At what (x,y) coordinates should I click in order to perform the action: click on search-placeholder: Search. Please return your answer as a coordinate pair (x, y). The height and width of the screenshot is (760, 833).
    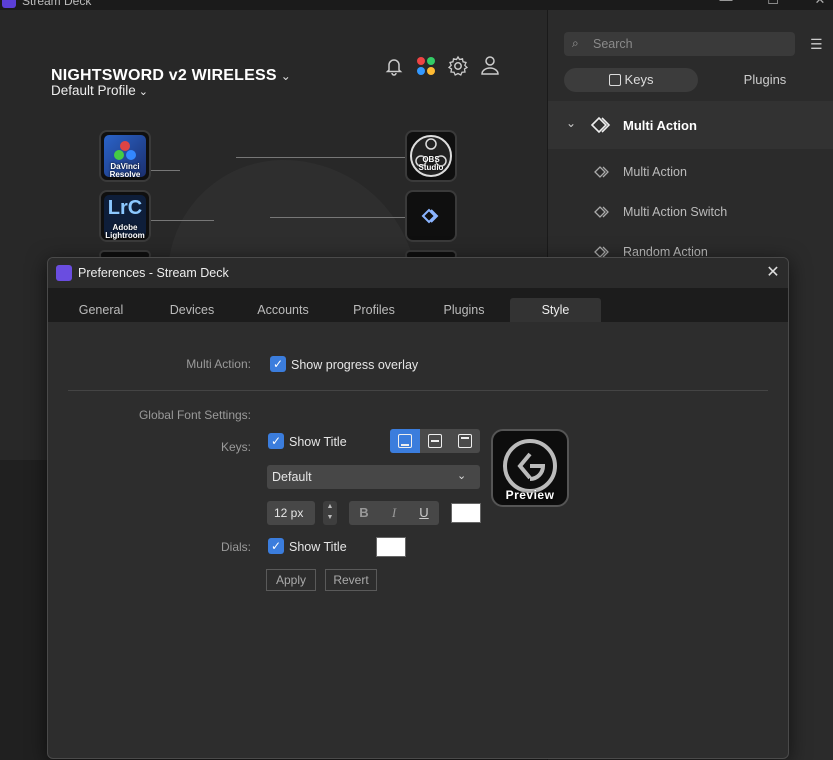
    Looking at the image, I should click on (613, 44).